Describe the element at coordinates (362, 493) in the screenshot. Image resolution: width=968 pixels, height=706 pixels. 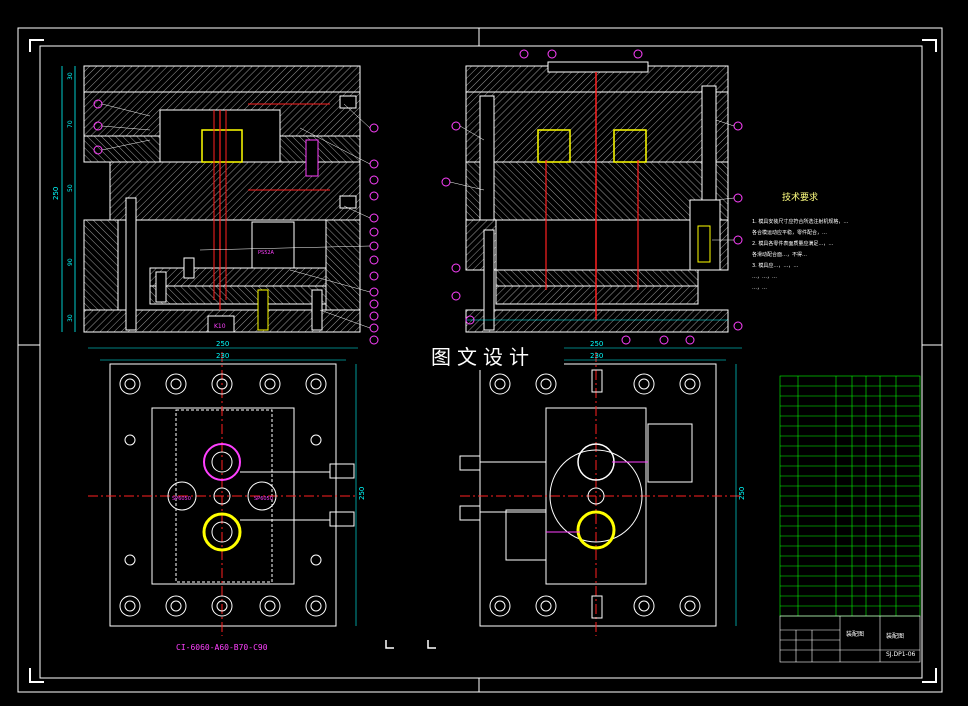
I see `dim-bl-height: 250` at that location.